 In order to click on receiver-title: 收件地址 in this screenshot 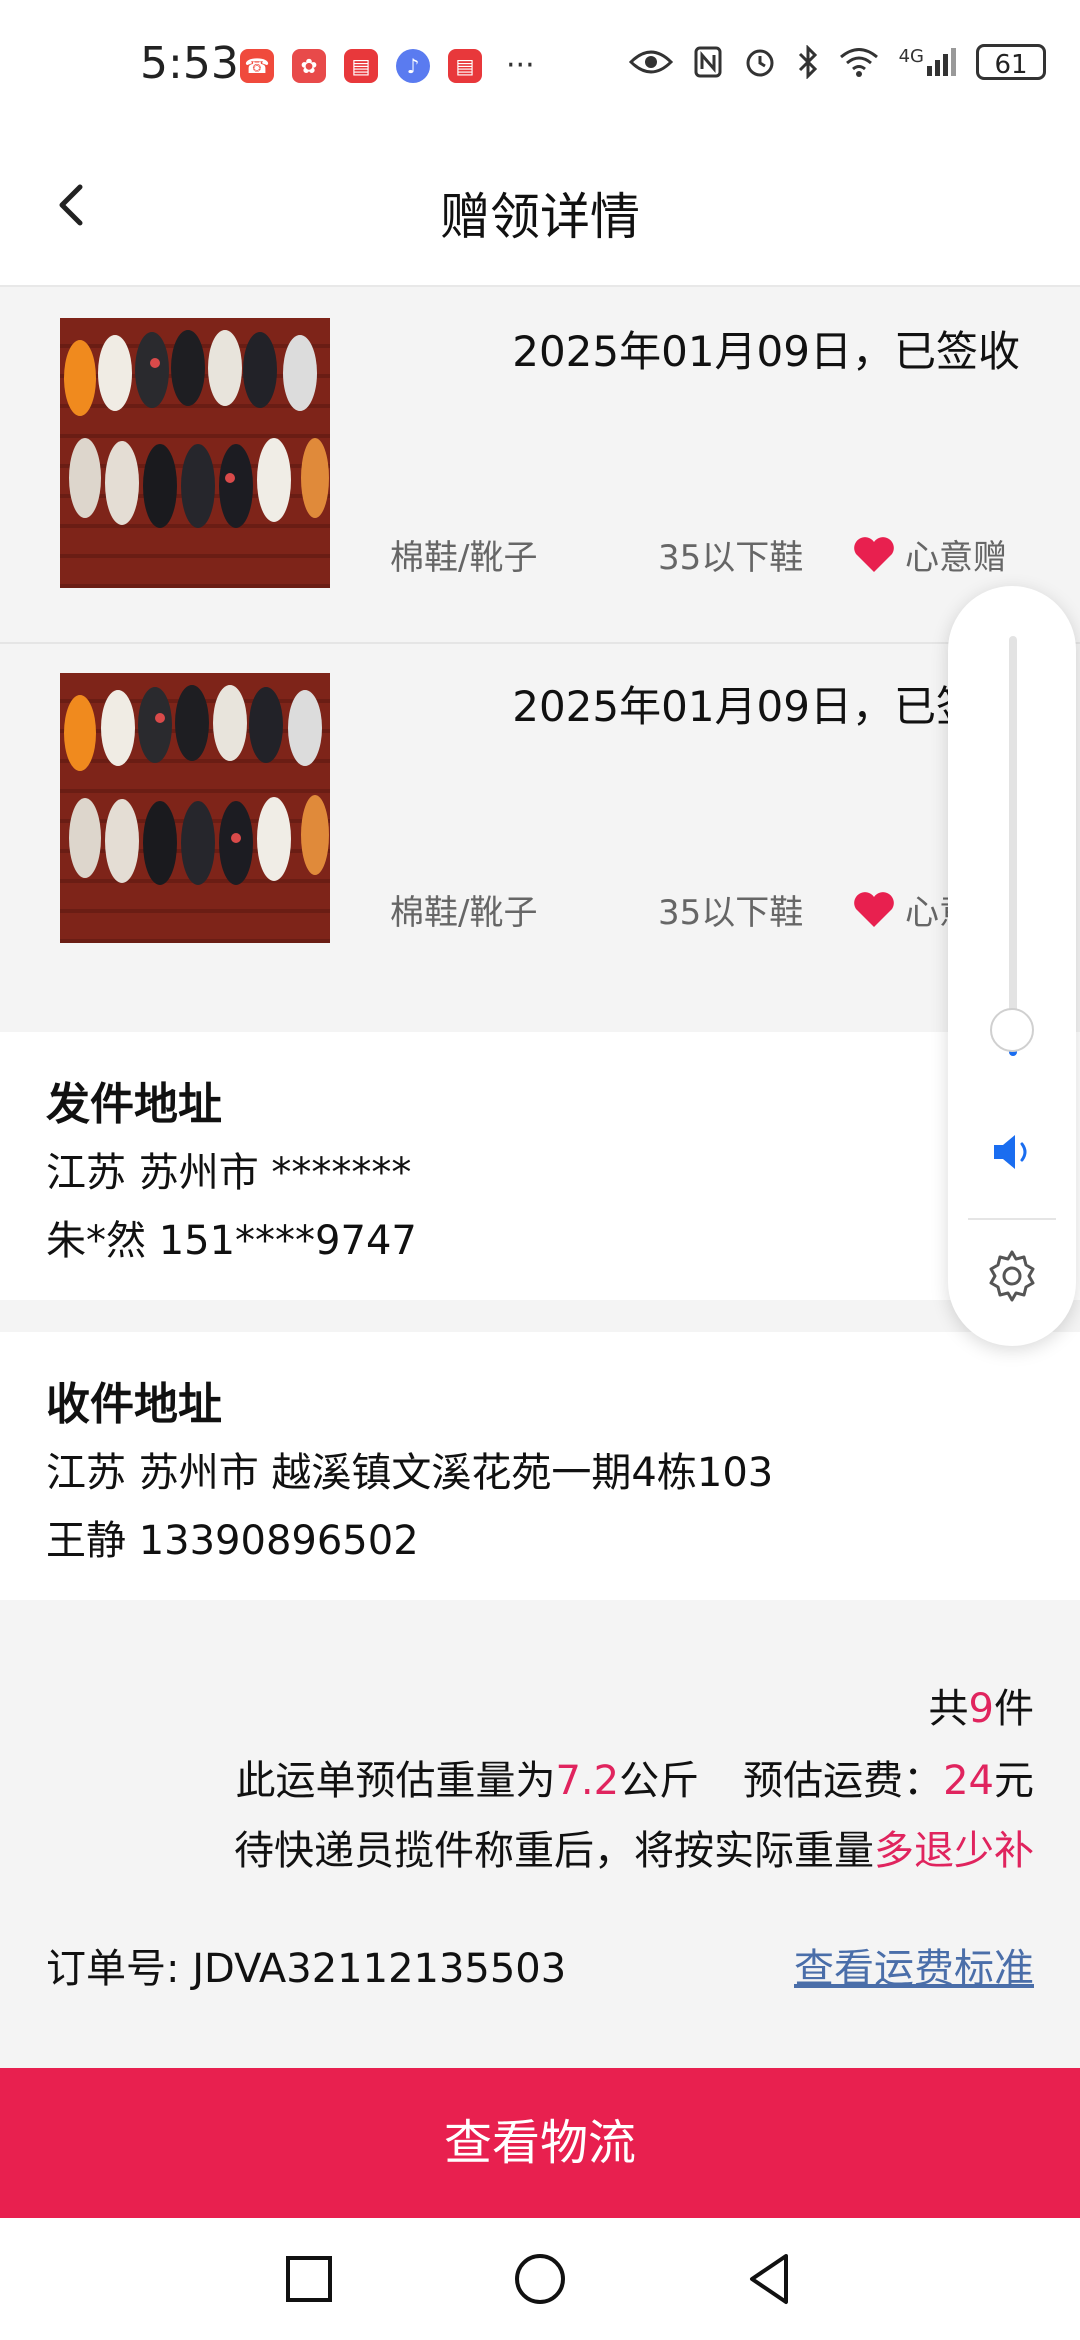, I will do `click(134, 1404)`.